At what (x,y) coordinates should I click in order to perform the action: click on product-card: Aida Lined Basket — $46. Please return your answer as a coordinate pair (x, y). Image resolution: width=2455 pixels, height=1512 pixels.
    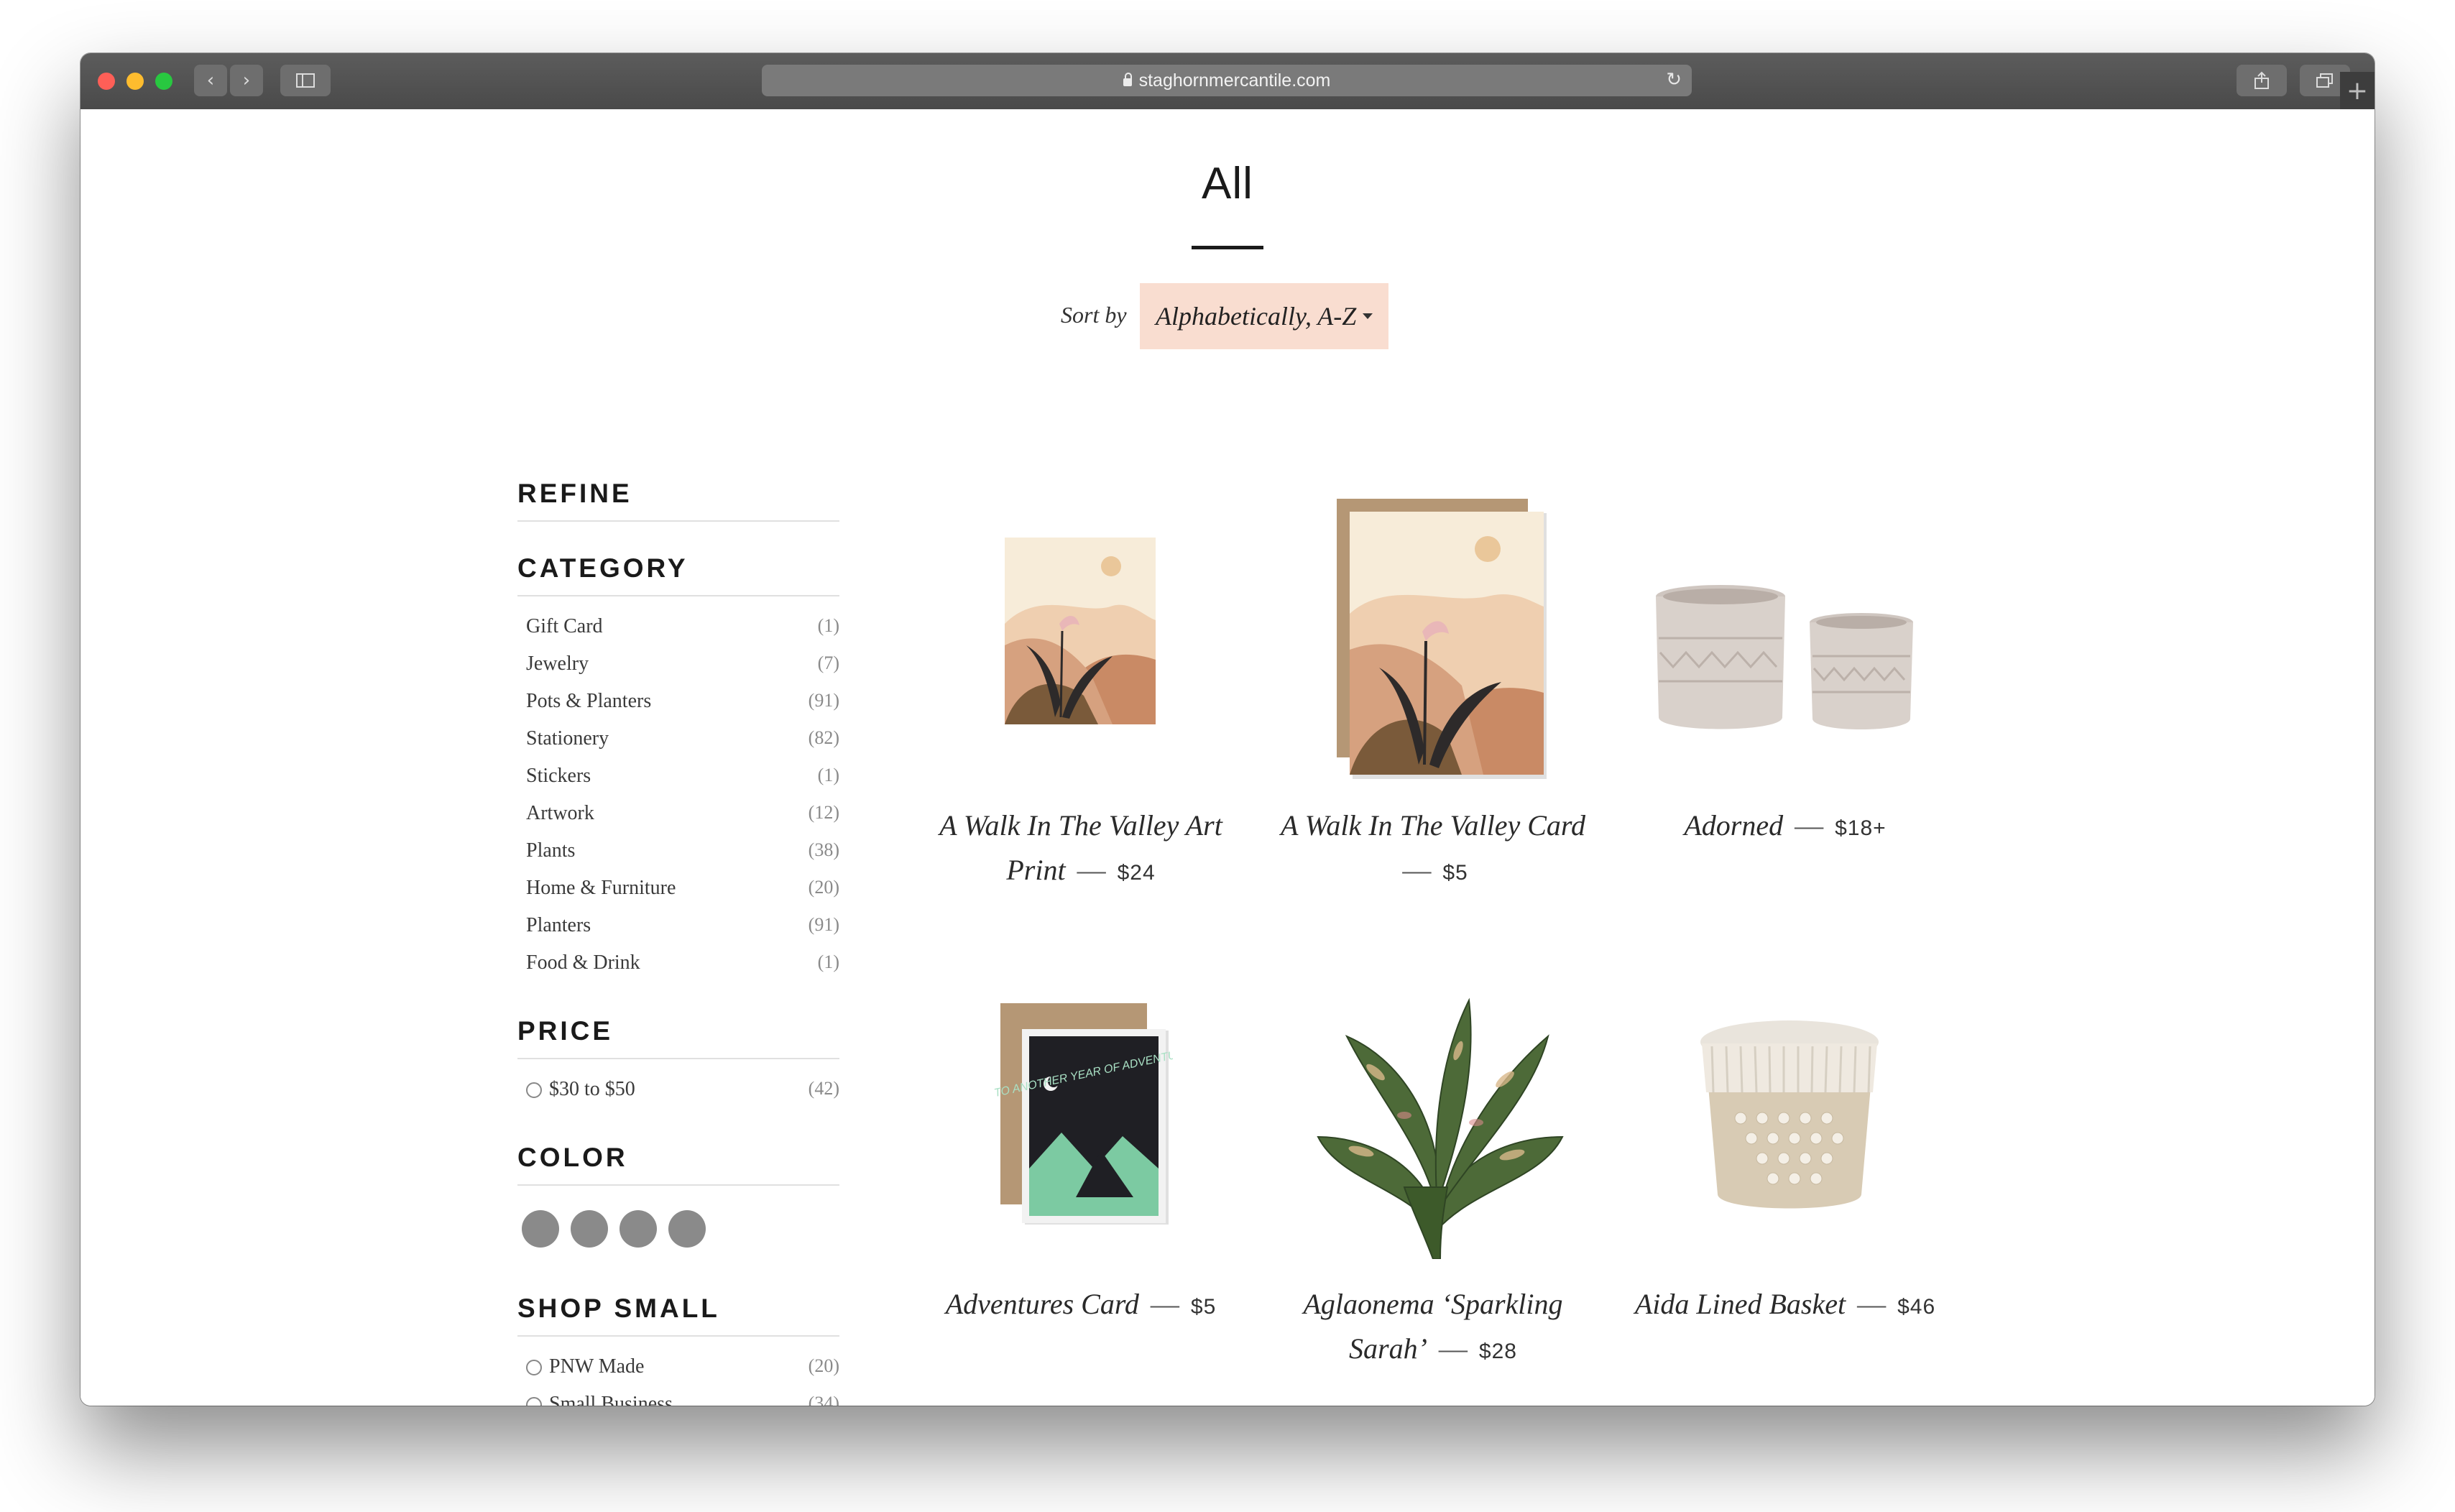
    Looking at the image, I should click on (1785, 1306).